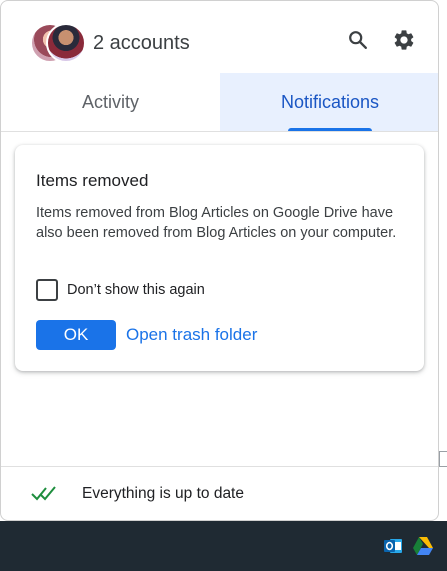 This screenshot has width=447, height=571. Describe the element at coordinates (443, 459) in the screenshot. I see `tray-overflow-edge` at that location.